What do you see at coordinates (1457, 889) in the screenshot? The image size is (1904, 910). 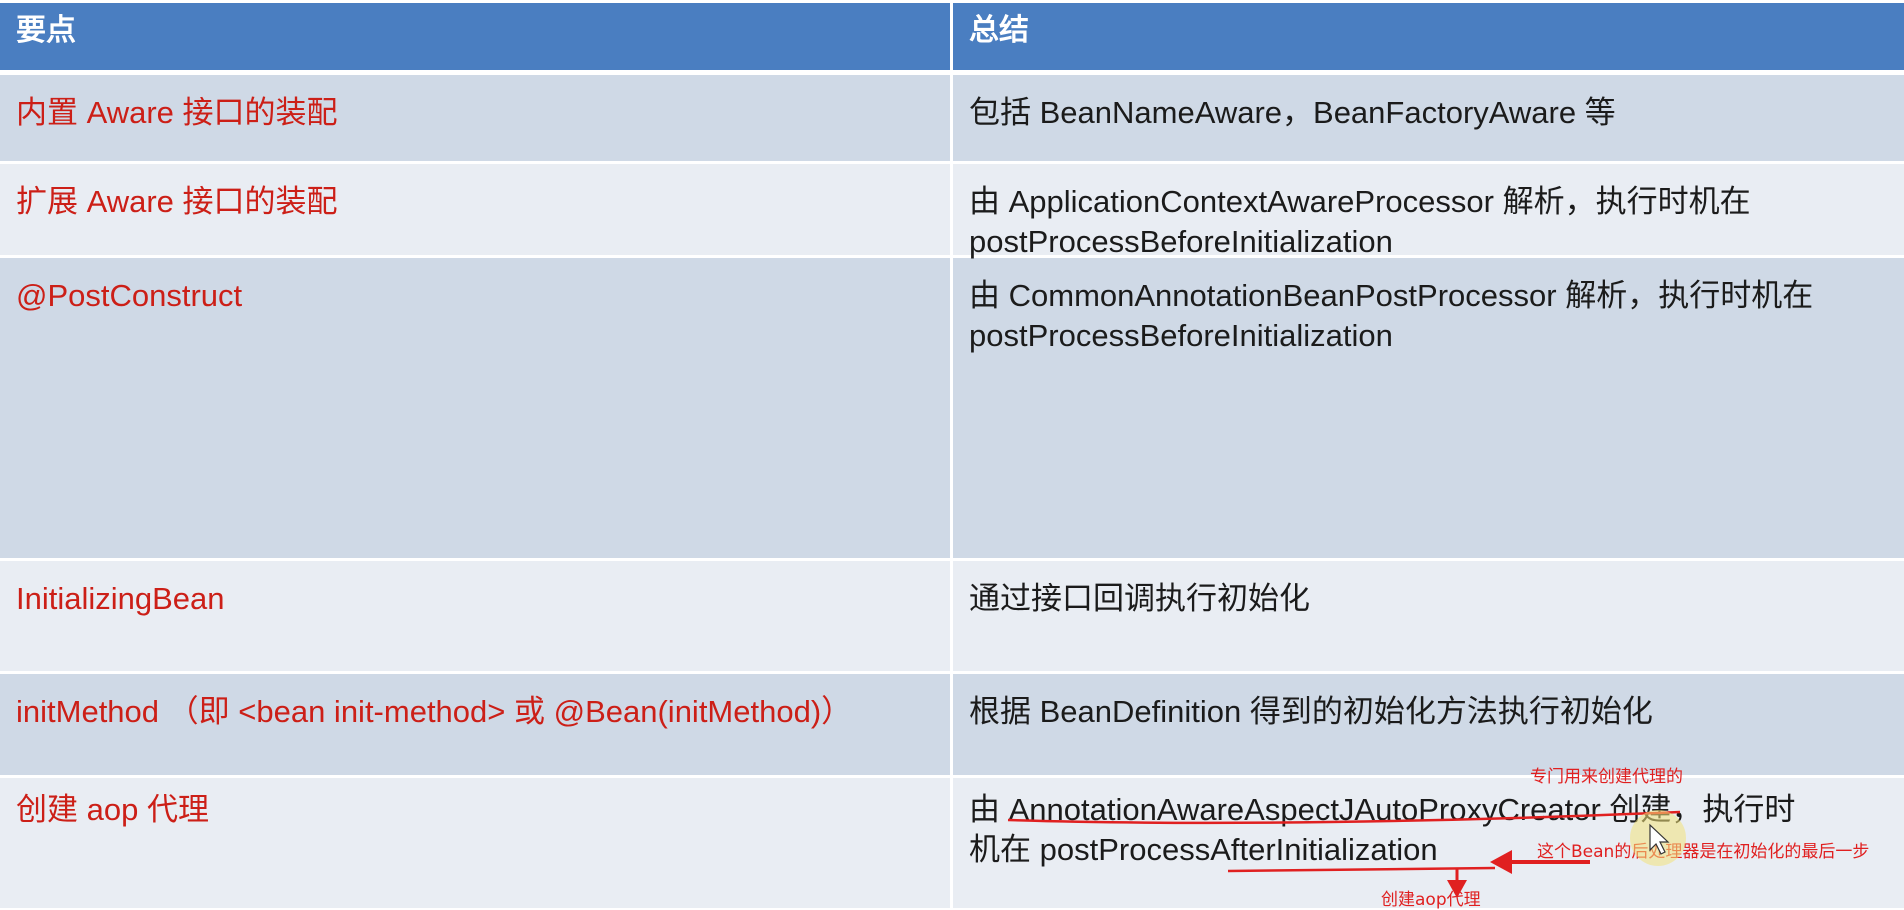 I see `arrow-down-head` at bounding box center [1457, 889].